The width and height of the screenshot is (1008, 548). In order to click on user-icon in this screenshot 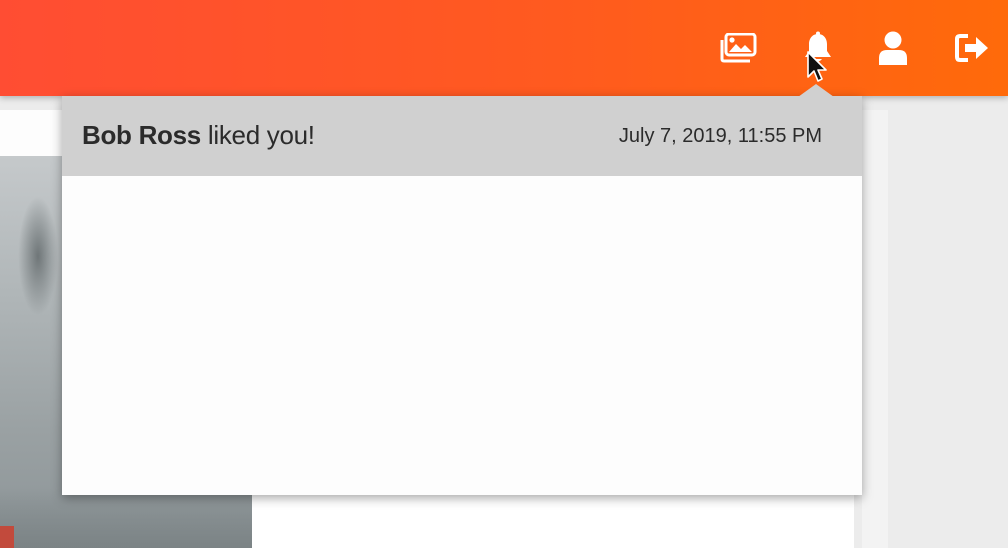, I will do `click(893, 48)`.